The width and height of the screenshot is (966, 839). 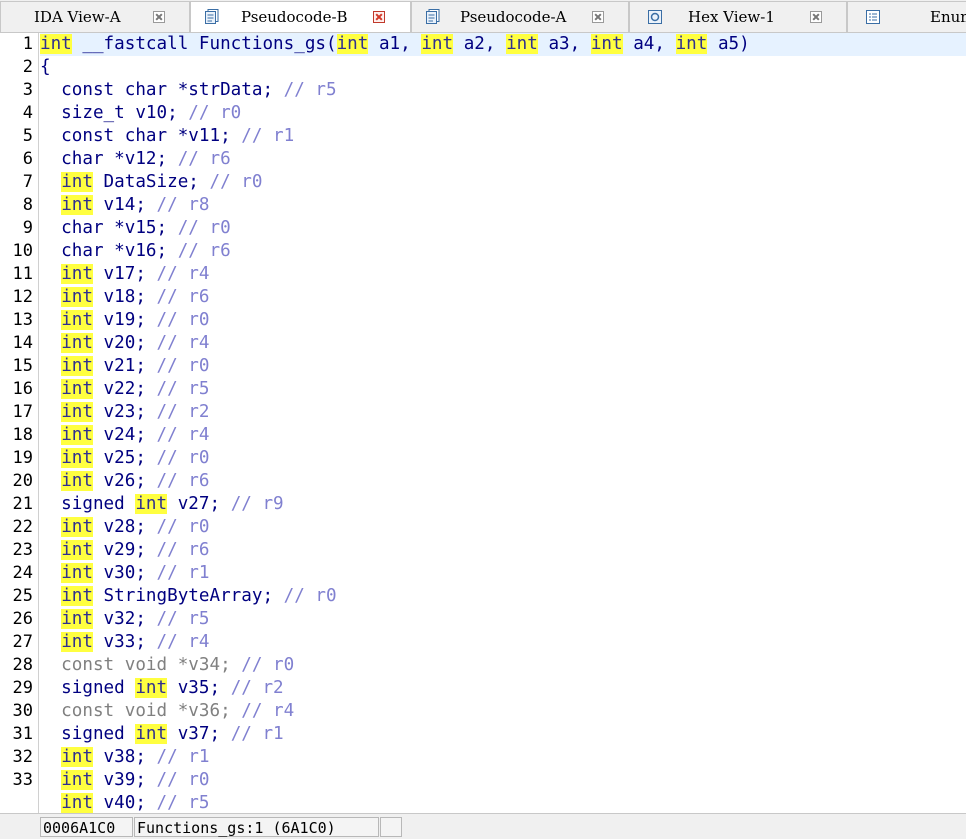 I want to click on code-token: a3,, so click(x=564, y=44).